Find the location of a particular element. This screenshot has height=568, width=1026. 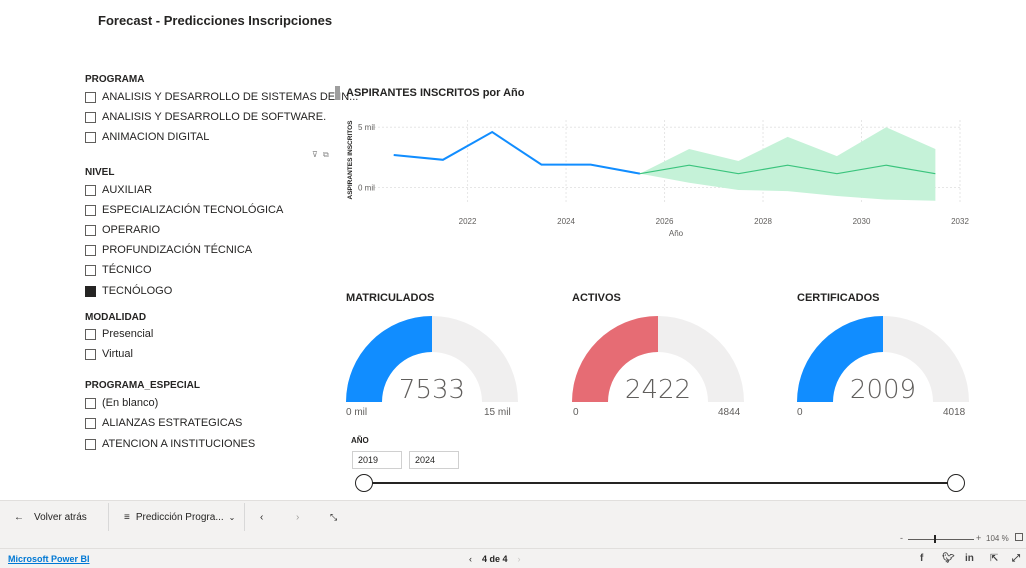

slicer-title-programa: PROGRAMA is located at coordinates (115, 79).